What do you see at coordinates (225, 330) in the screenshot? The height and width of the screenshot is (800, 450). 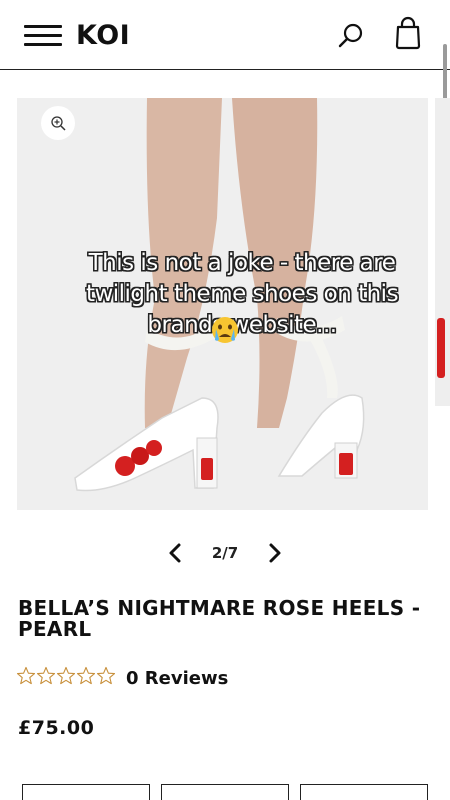 I see `crying-face-emoji` at bounding box center [225, 330].